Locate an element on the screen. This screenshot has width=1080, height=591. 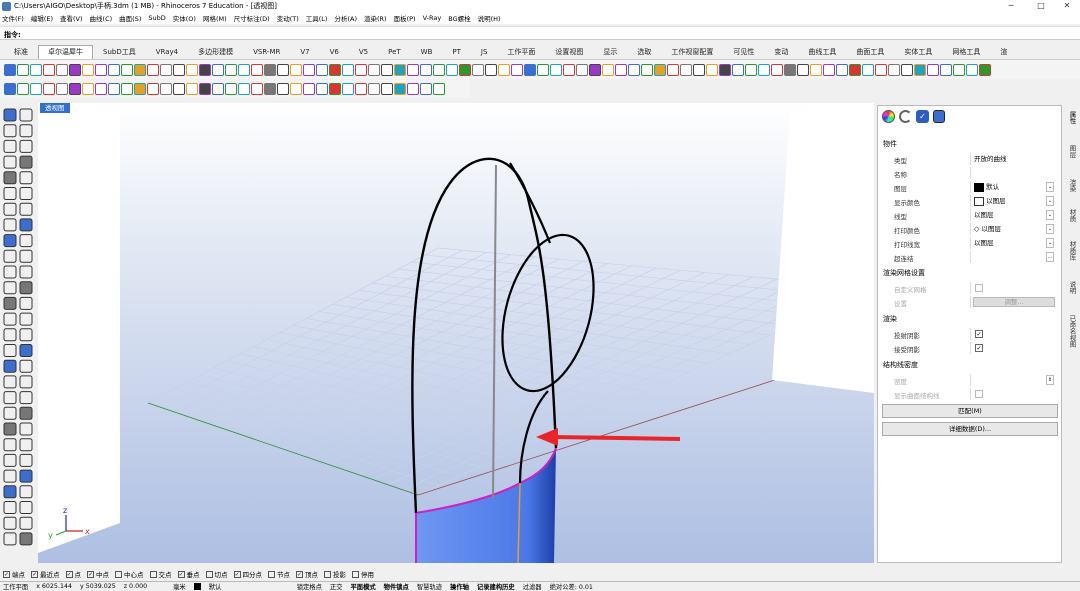
match-button: 匹配(M) is located at coordinates (970, 411).